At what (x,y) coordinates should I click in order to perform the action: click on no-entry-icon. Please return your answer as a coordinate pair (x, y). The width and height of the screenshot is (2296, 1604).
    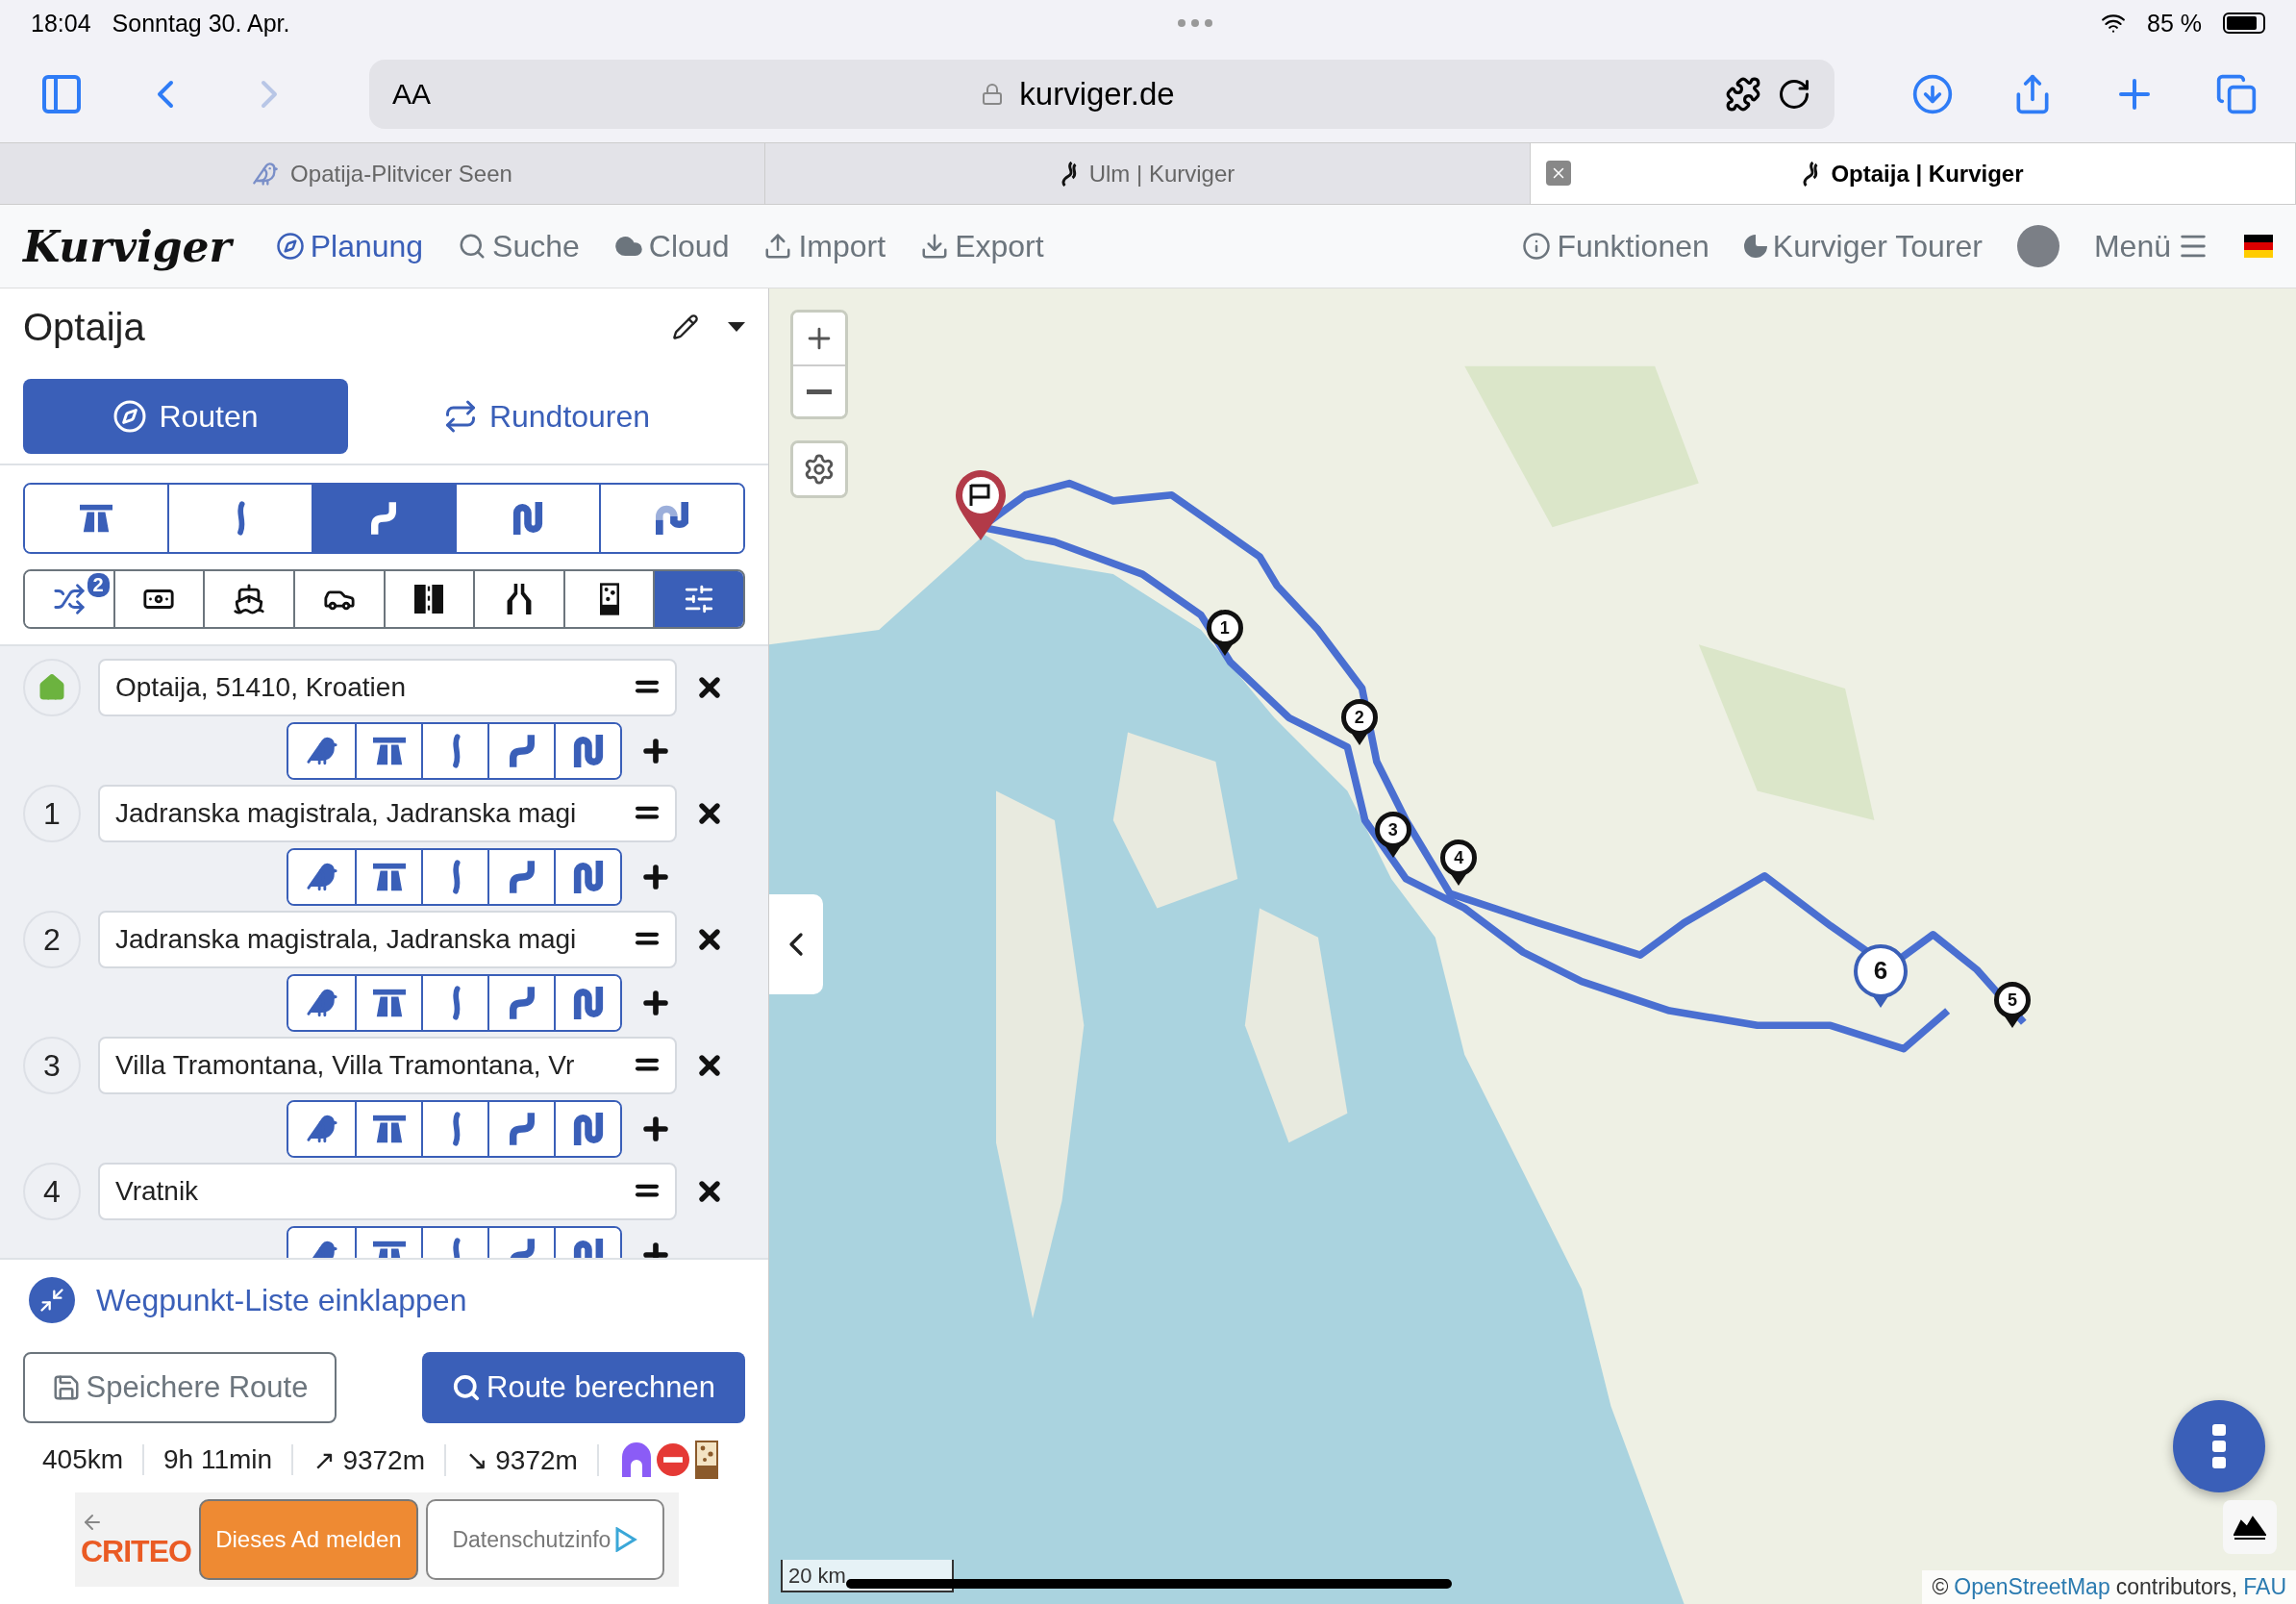
    Looking at the image, I should click on (672, 1459).